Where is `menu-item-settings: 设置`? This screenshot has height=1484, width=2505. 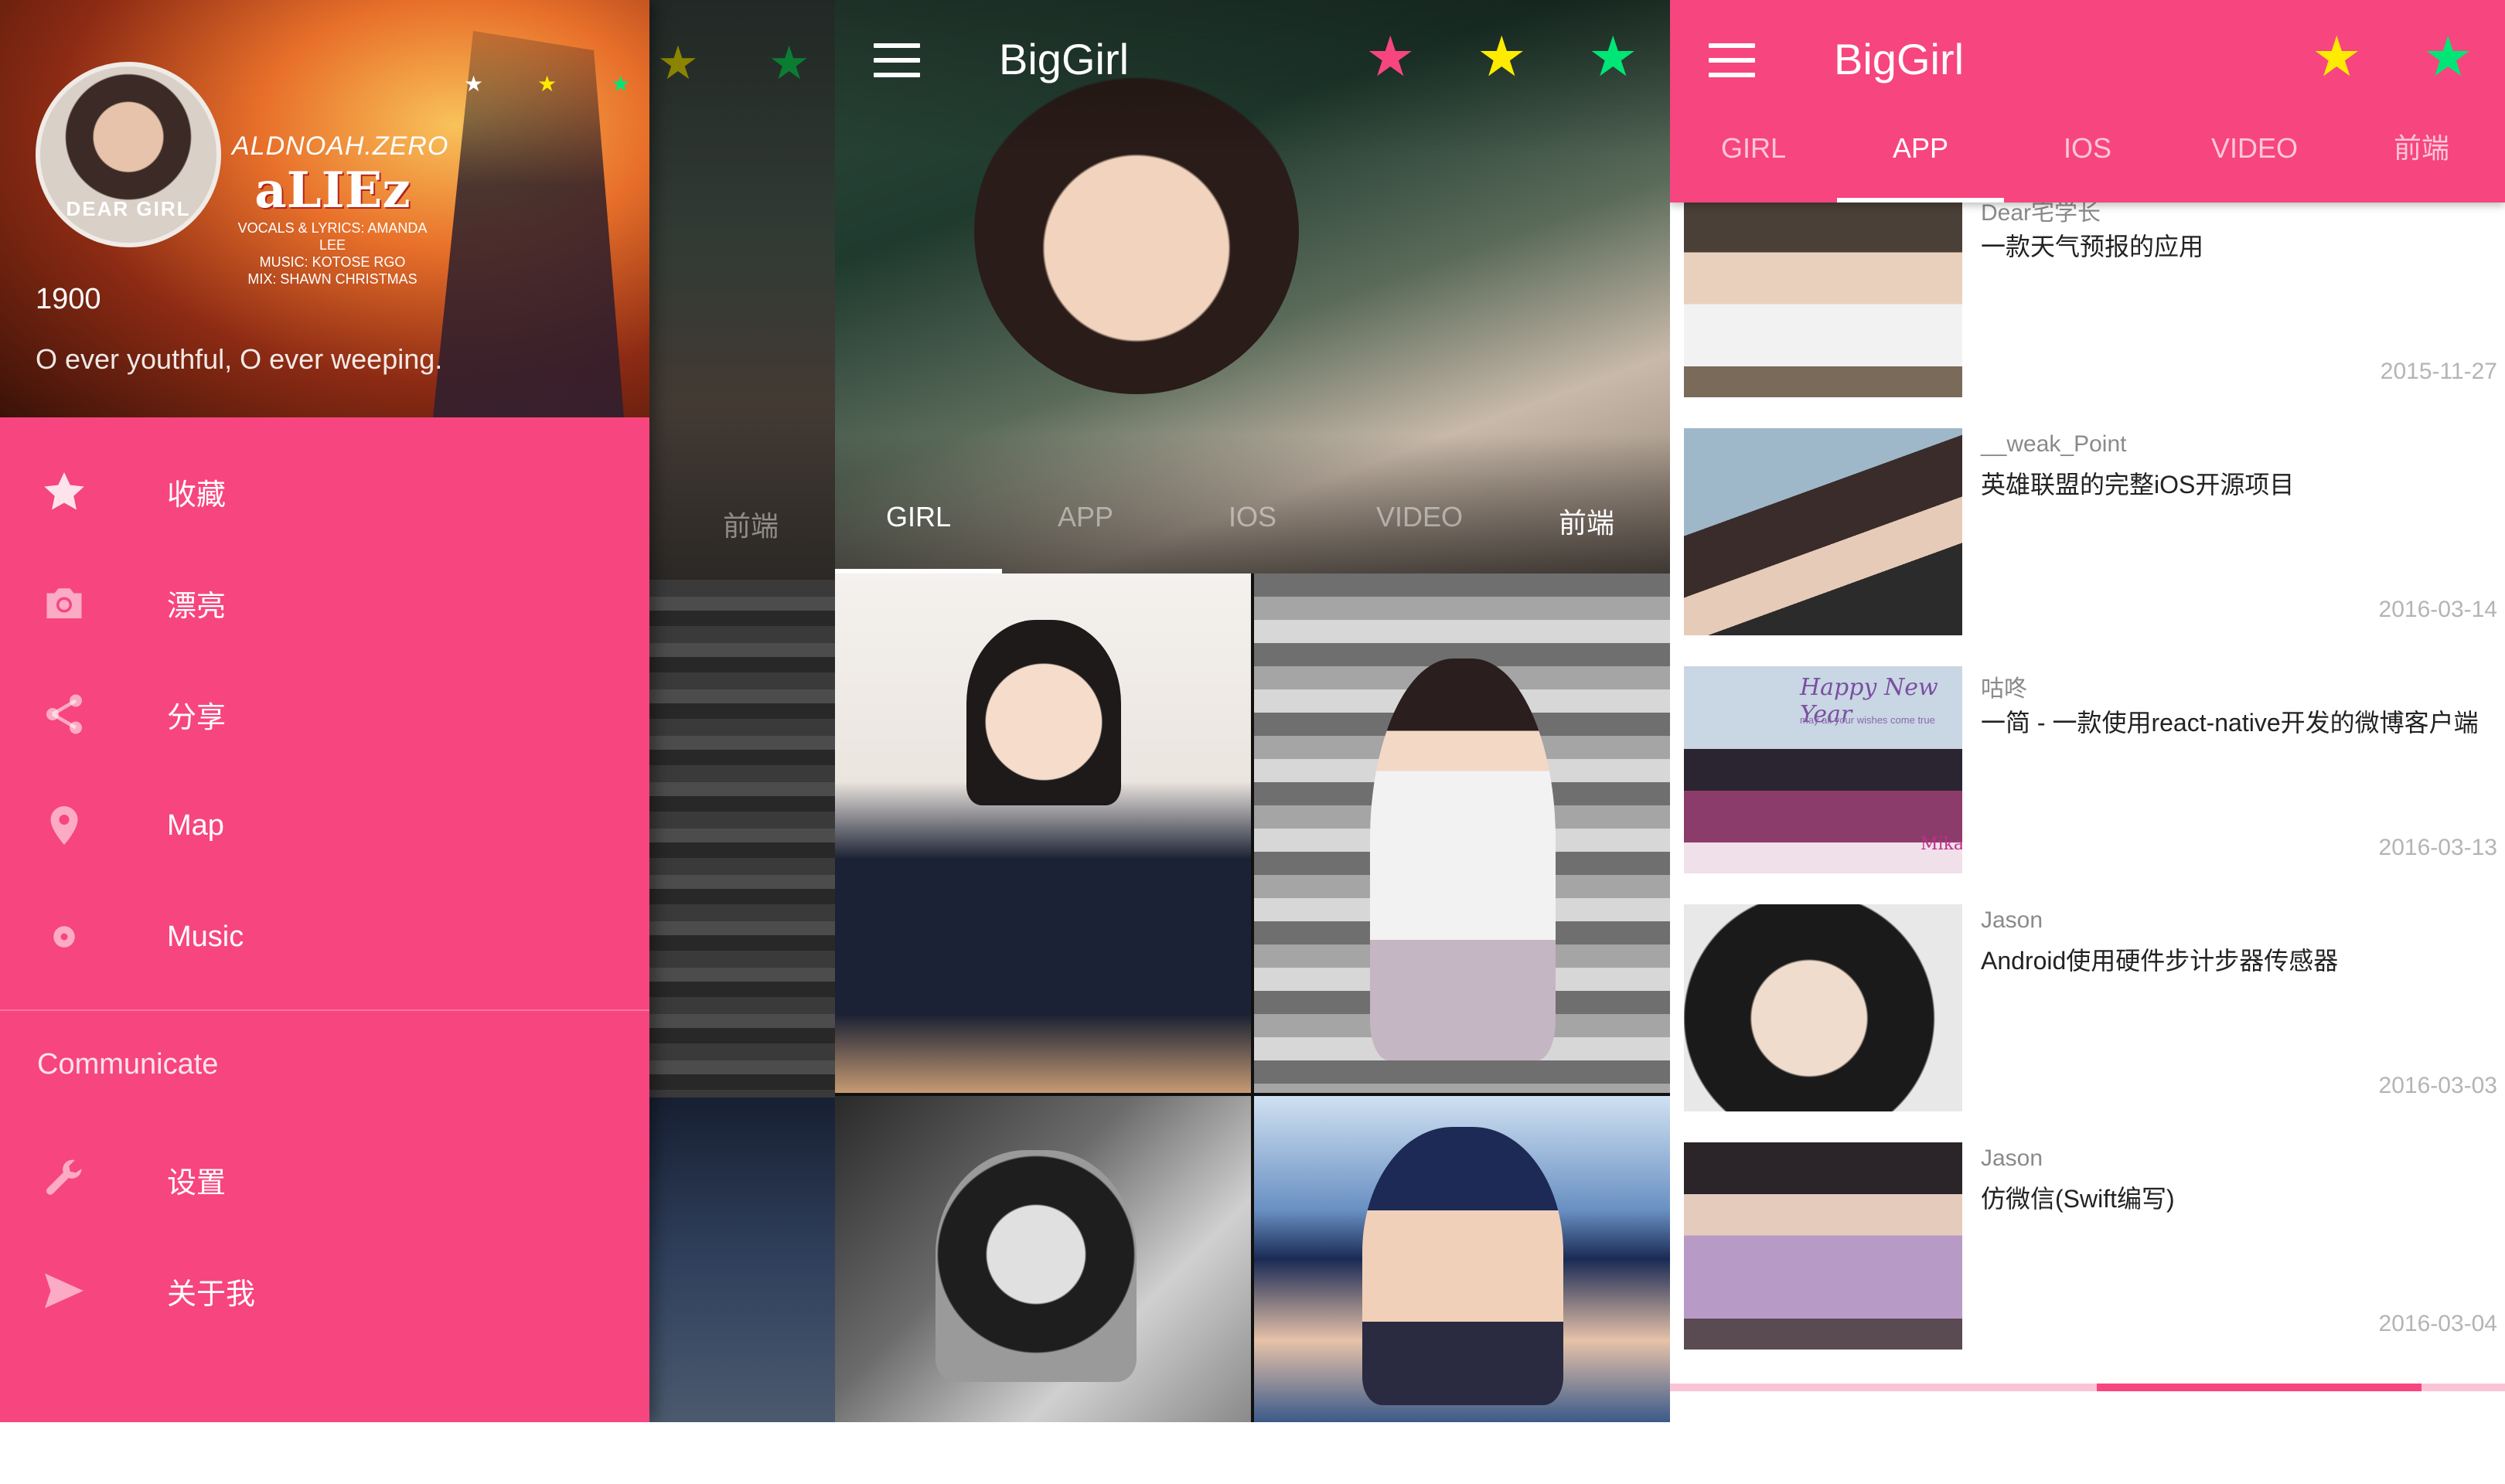
menu-item-settings: 设置 is located at coordinates (324, 1179).